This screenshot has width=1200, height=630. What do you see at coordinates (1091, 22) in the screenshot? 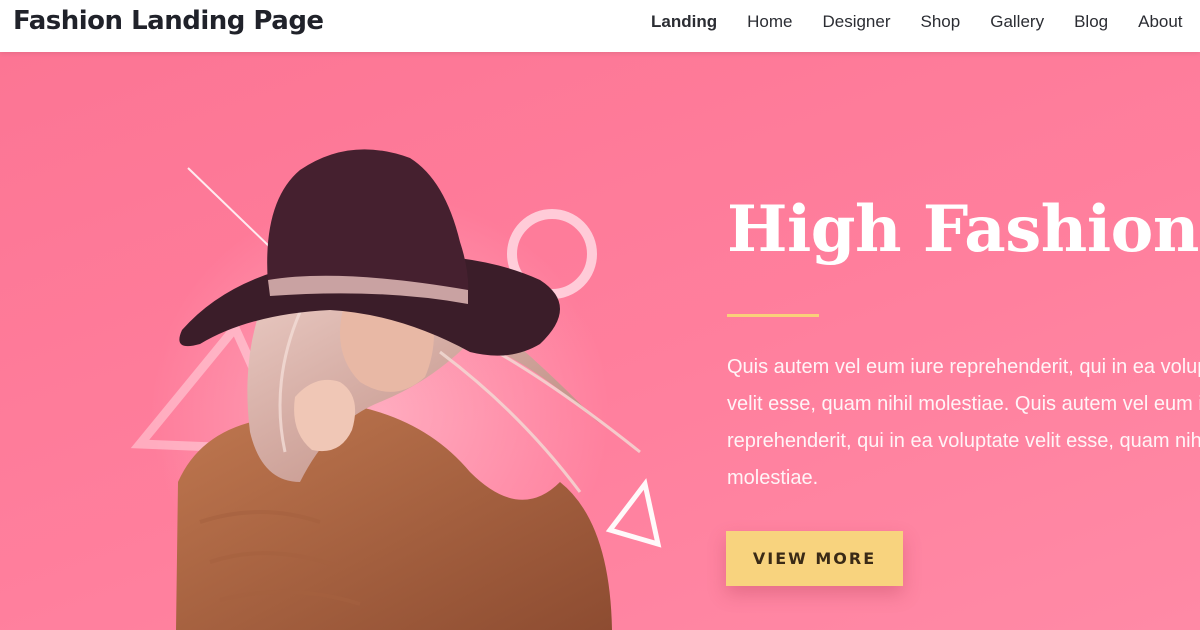
I see `nav-blog: Blog` at bounding box center [1091, 22].